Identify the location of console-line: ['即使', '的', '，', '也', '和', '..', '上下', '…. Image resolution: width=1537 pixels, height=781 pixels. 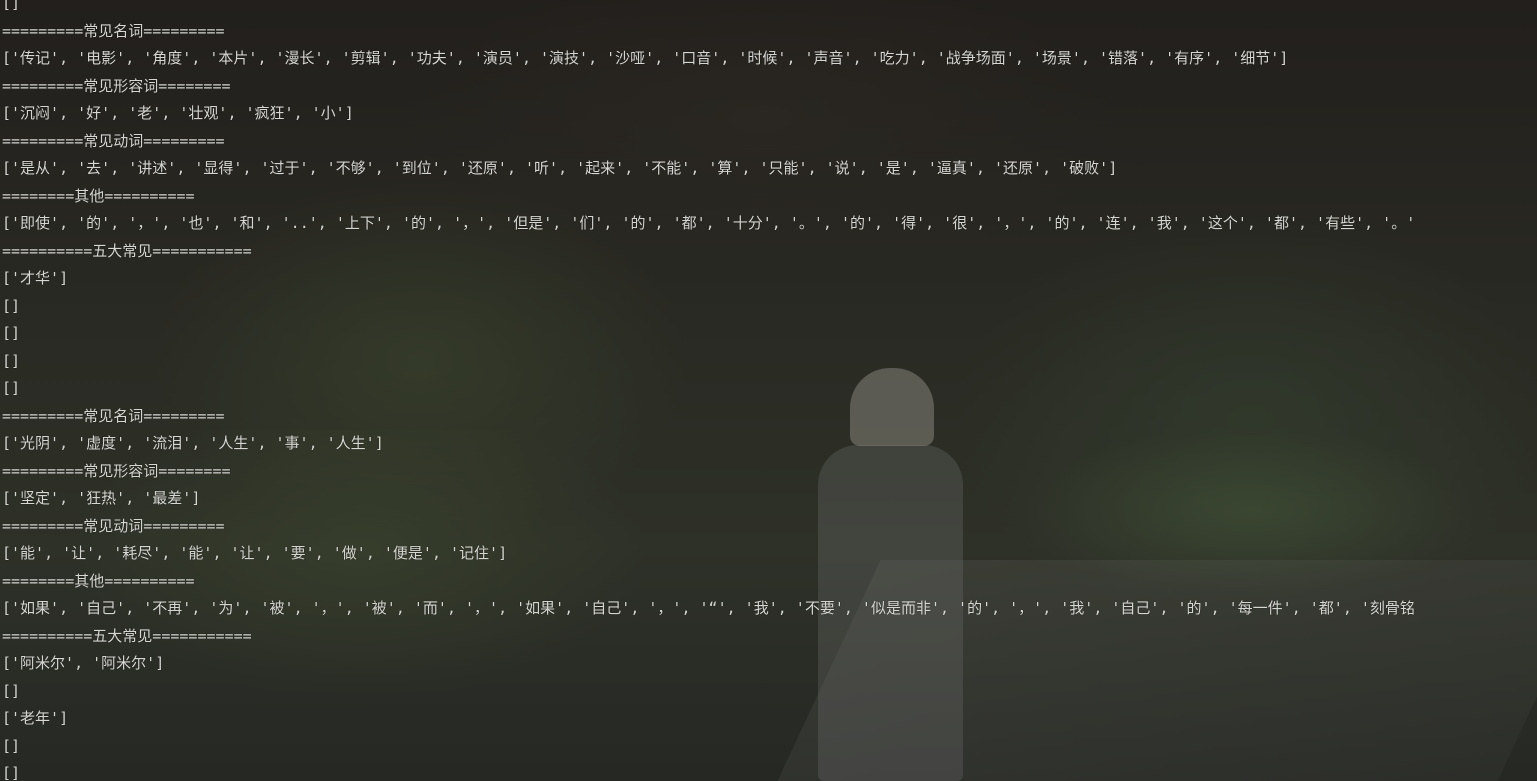
(709, 223).